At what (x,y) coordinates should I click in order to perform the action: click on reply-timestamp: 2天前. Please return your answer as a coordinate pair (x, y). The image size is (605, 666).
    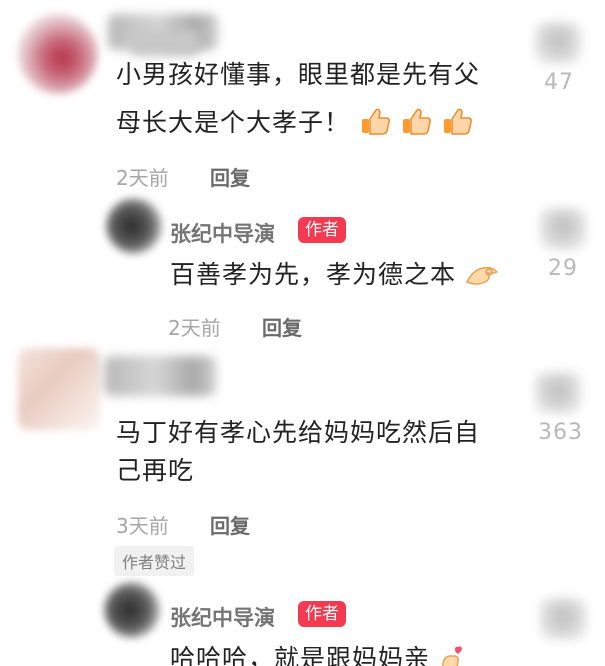
    Looking at the image, I should click on (194, 328).